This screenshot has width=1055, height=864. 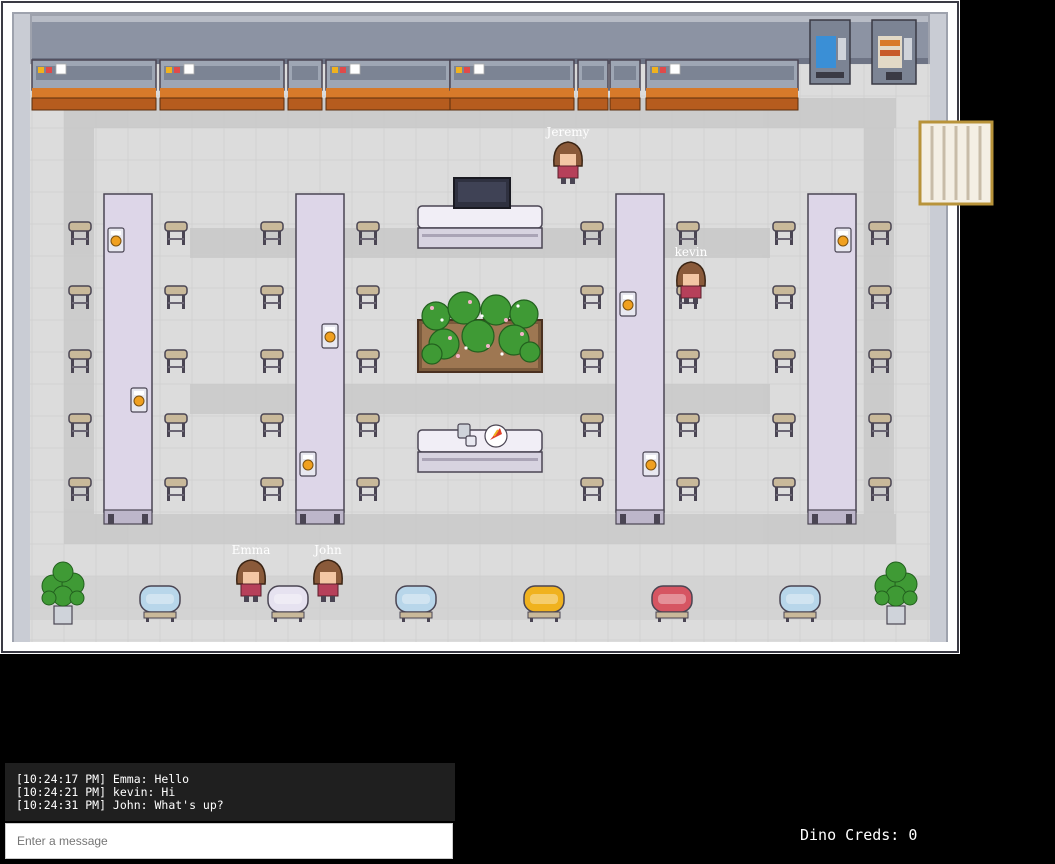 What do you see at coordinates (415, 85) in the screenshot?
I see `kitchen-counters` at bounding box center [415, 85].